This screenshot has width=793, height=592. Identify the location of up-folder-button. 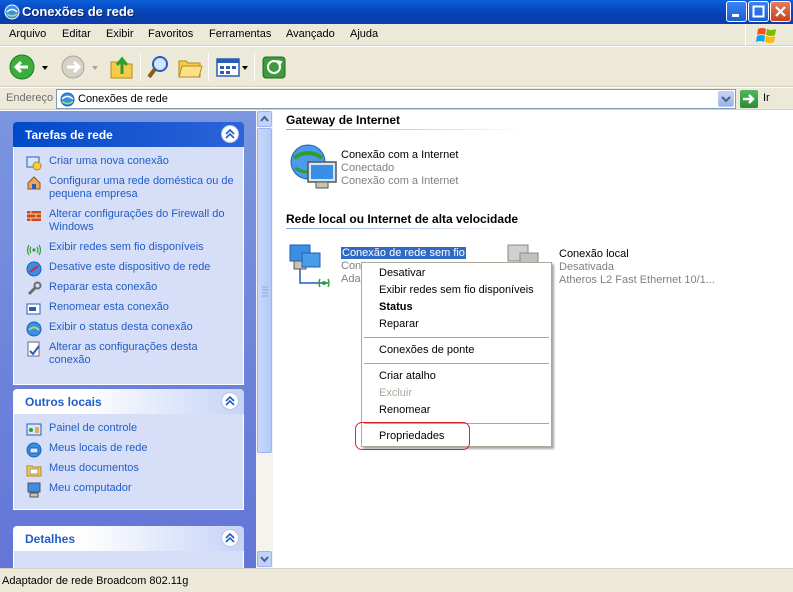
(122, 67).